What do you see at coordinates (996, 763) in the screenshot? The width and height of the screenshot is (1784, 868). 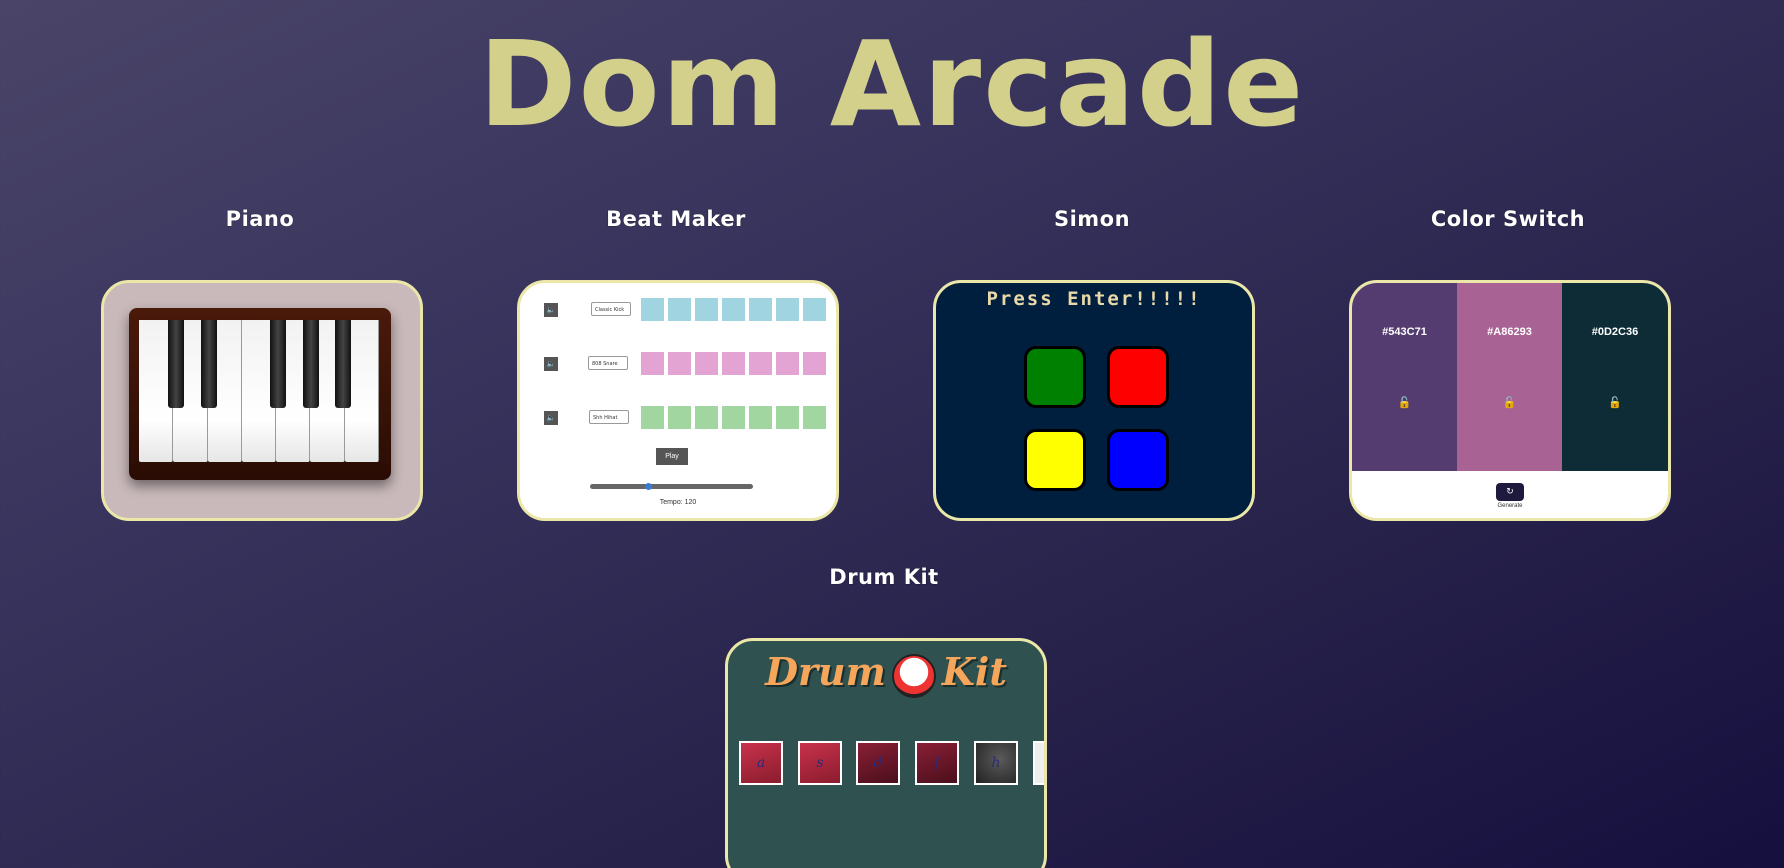 I see `drum-key: h` at bounding box center [996, 763].